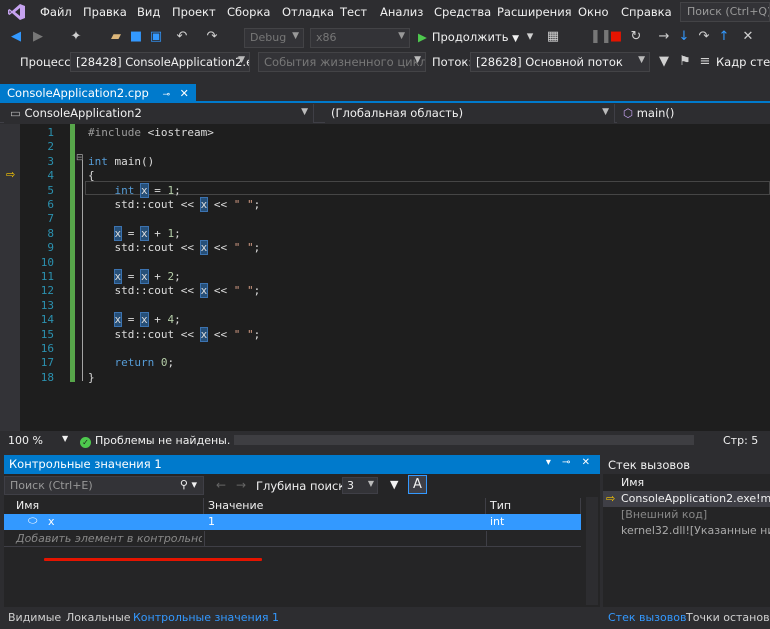 This screenshot has width=770, height=629. I want to click on flag-icon: ⚑, so click(685, 62).